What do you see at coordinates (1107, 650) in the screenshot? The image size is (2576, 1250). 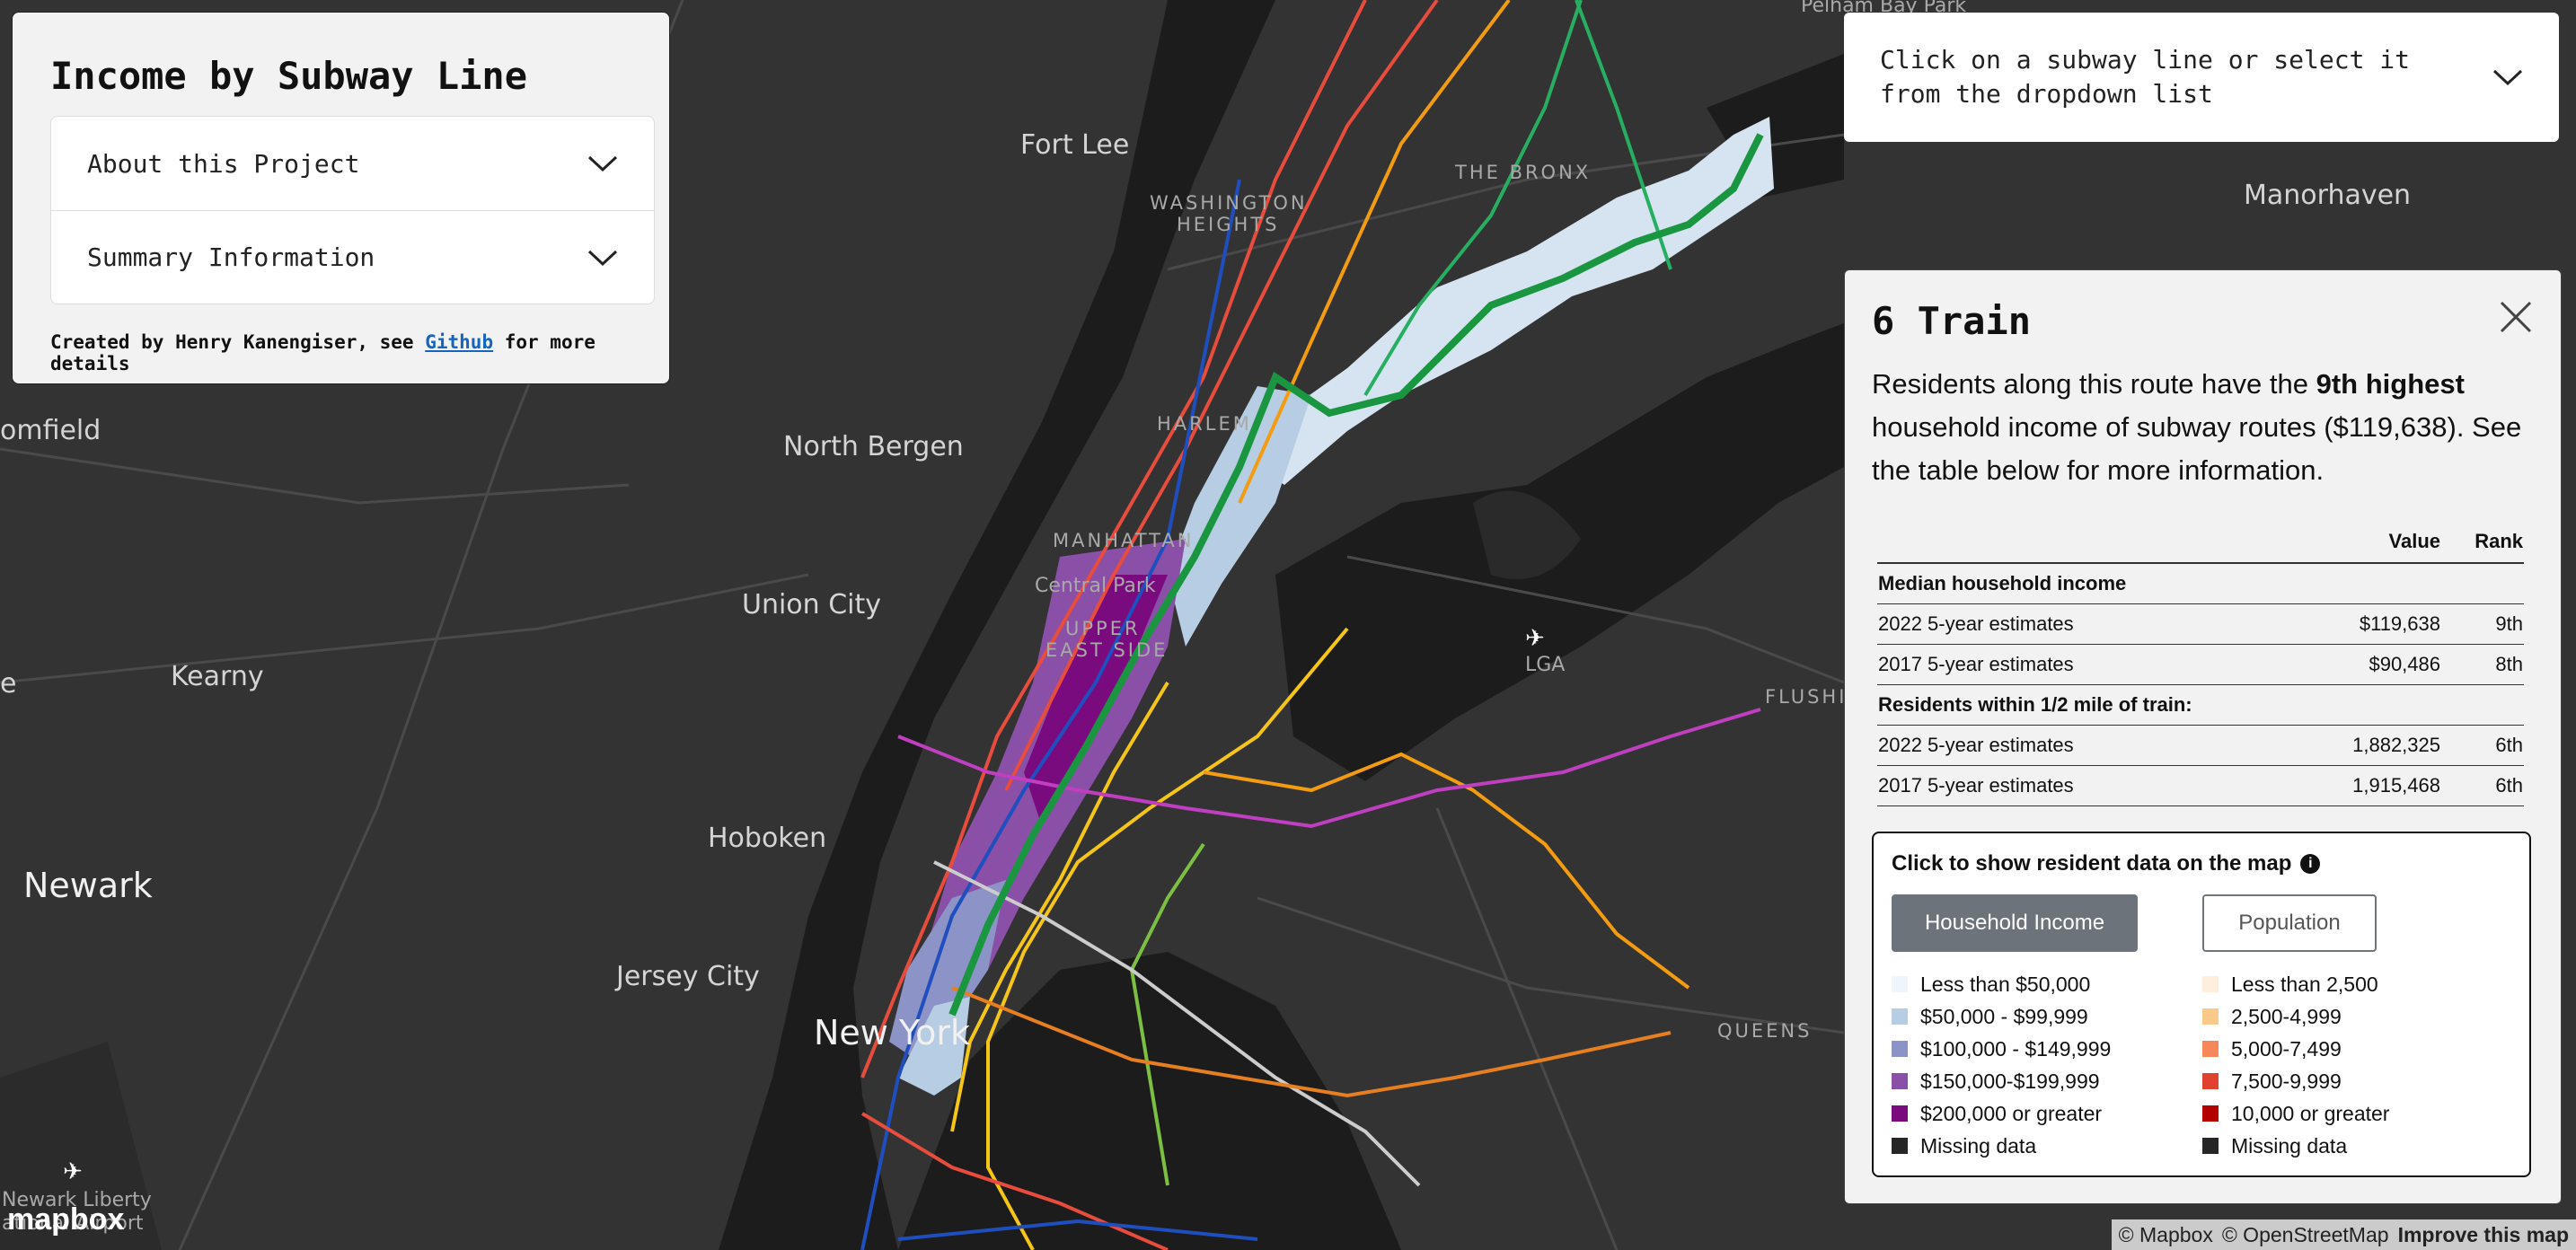 I see `map-label-upper-east-2: EAST SIDE` at bounding box center [1107, 650].